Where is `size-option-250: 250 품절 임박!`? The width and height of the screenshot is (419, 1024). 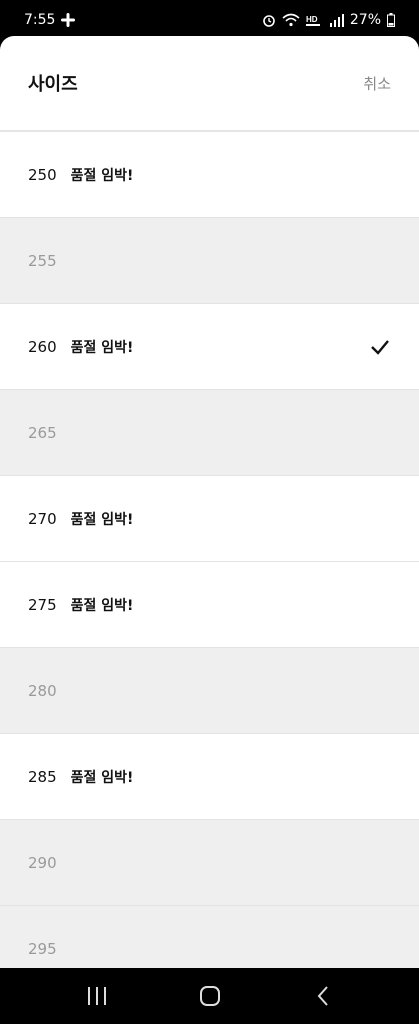
size-option-250: 250 품절 임박! is located at coordinates (209, 175).